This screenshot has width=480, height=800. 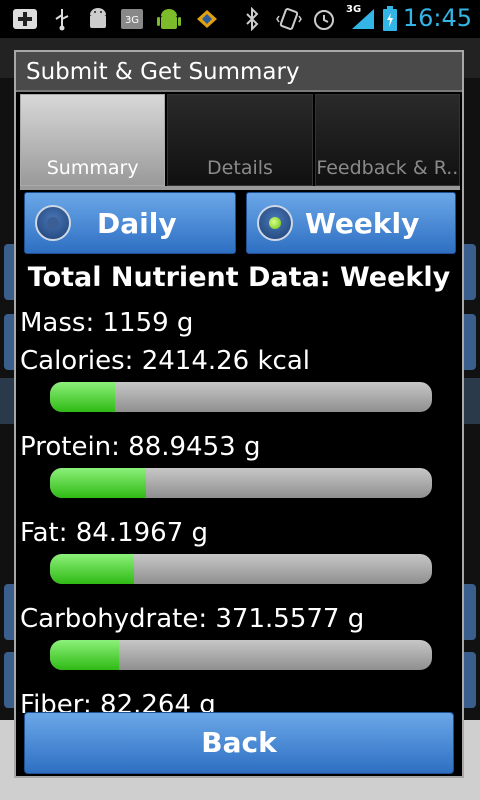 I want to click on calories-text: Calories: 2414.26 kcal, so click(x=165, y=361).